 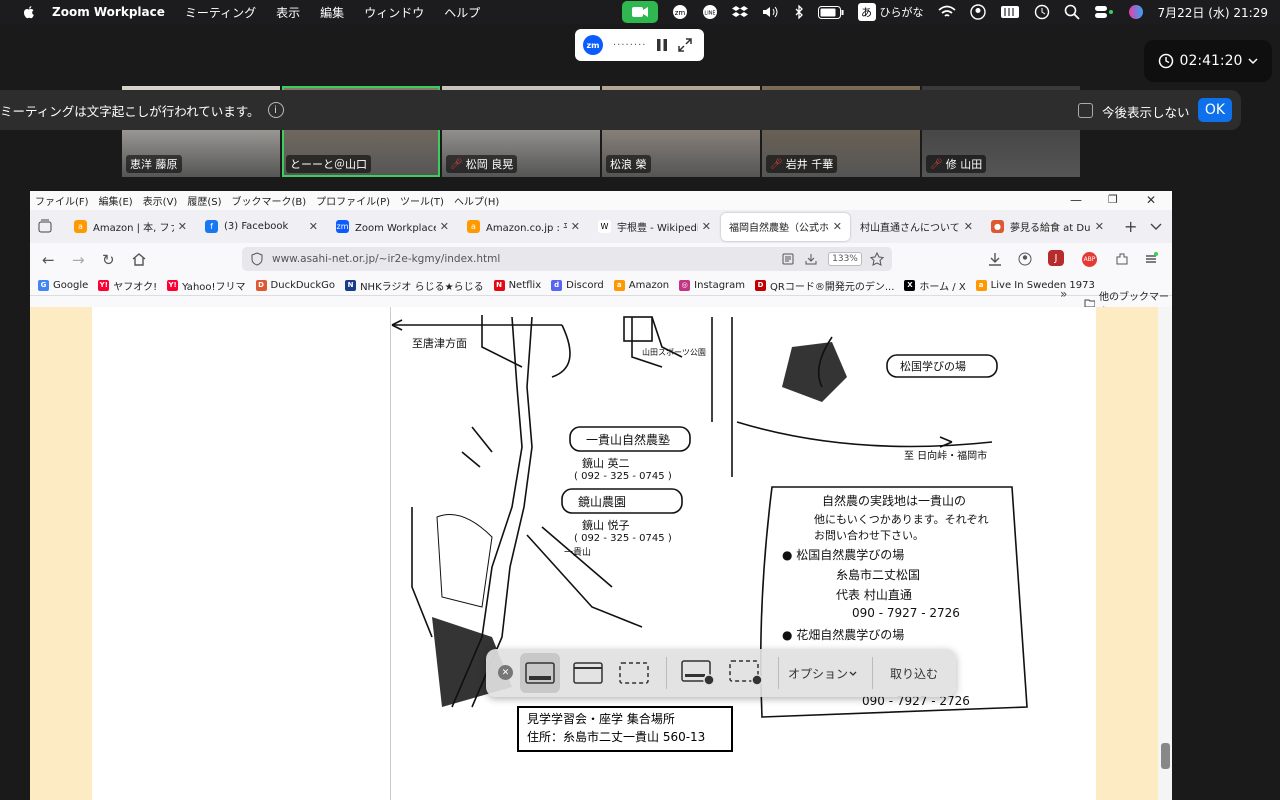 I want to click on zoom-floating-controls: zm ········, so click(x=639, y=45).